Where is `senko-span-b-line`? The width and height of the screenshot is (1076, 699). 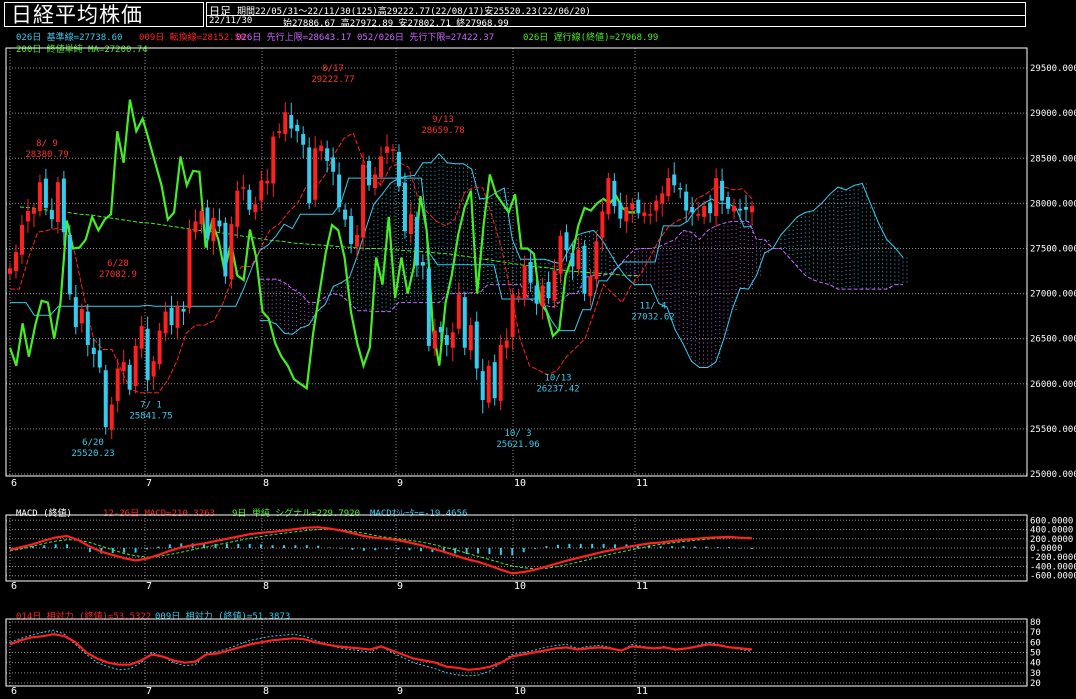 senko-span-b-line is located at coordinates (581, 266).